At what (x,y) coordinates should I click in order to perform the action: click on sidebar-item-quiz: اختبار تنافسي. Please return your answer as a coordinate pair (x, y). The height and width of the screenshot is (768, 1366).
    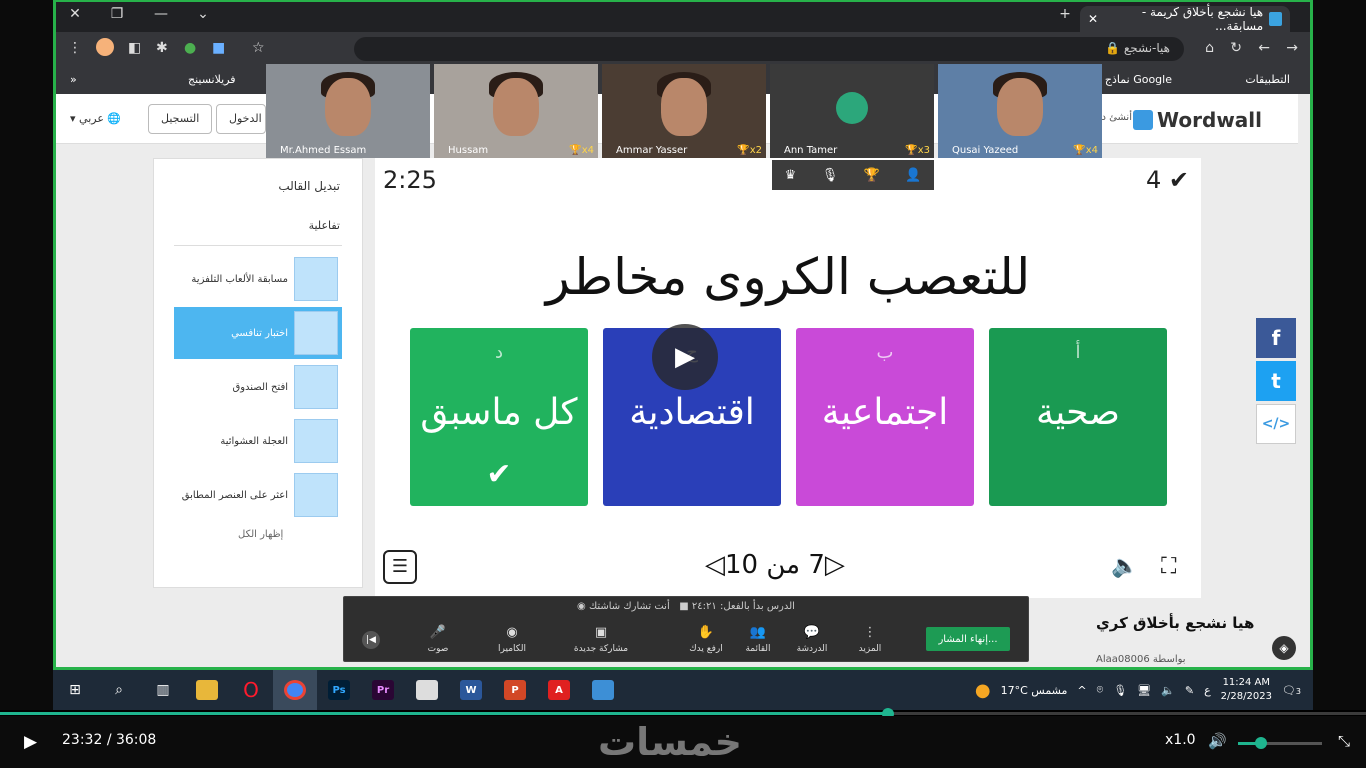
    Looking at the image, I should click on (258, 333).